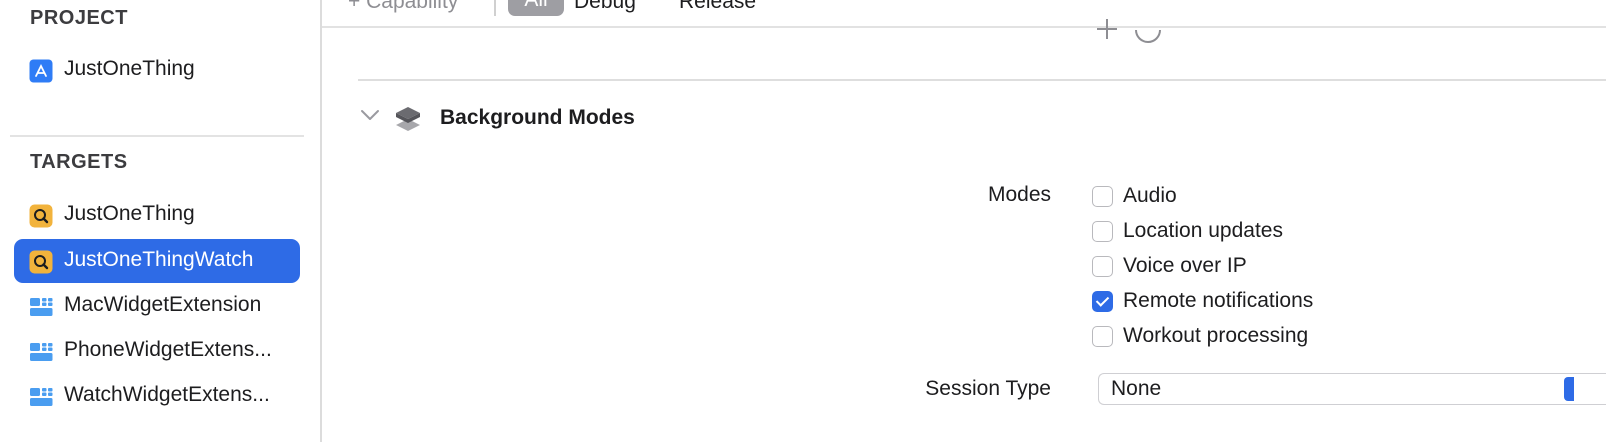  I want to click on mode-voice-over-ip-checkbox, so click(1102, 266).